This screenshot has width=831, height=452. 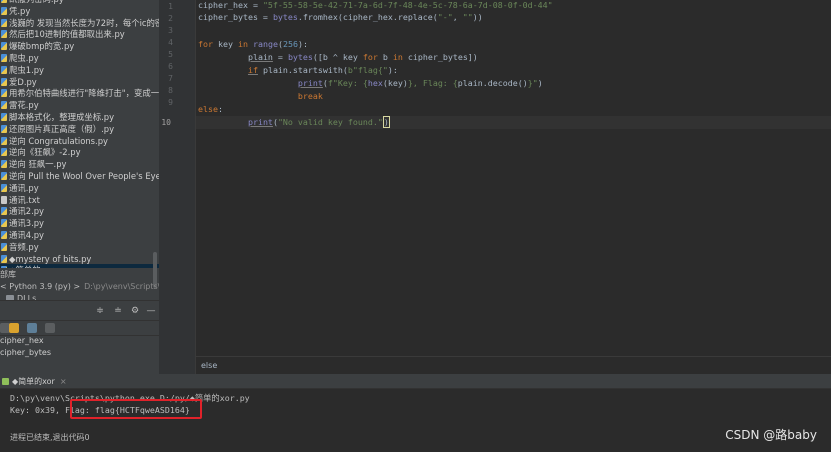 What do you see at coordinates (25, 352) in the screenshot?
I see `structure-item: cipher_bytes` at bounding box center [25, 352].